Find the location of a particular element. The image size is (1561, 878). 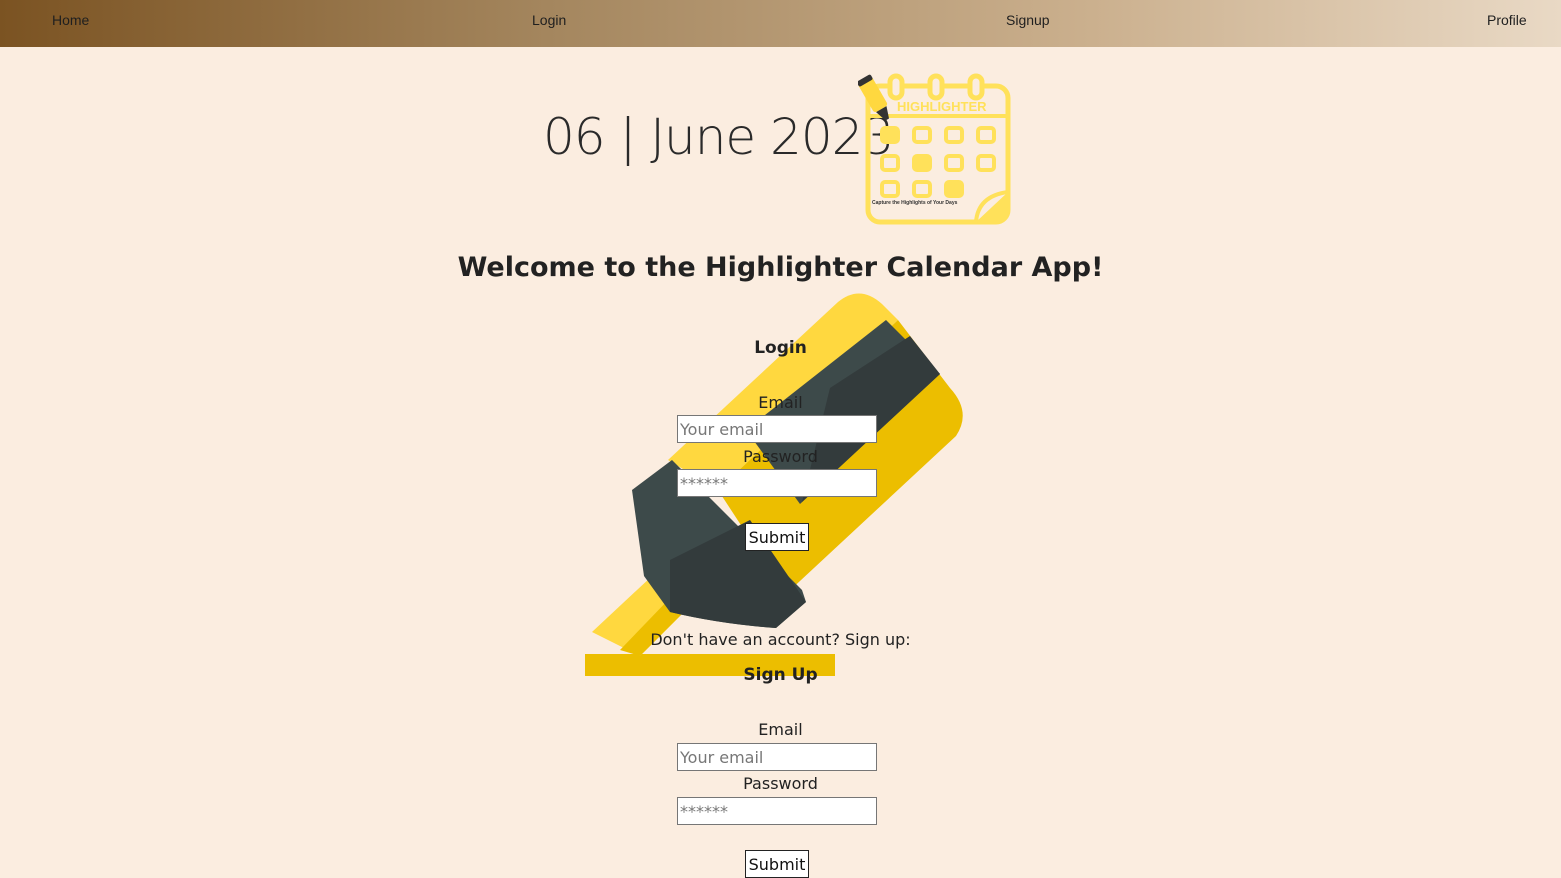

signup-email-input is located at coordinates (777, 757).